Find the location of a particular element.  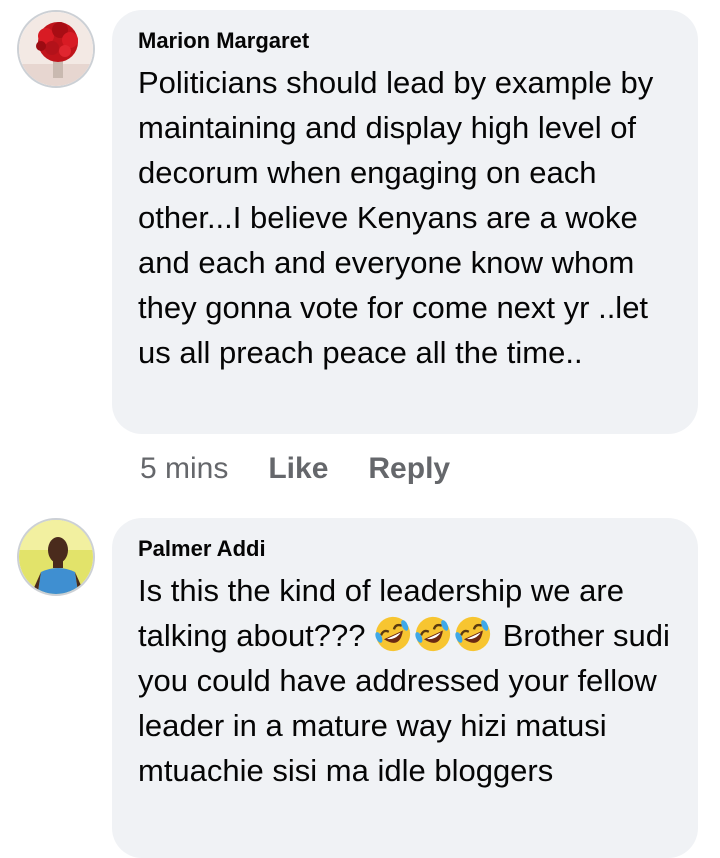

like-button: Like is located at coordinates (298, 469).